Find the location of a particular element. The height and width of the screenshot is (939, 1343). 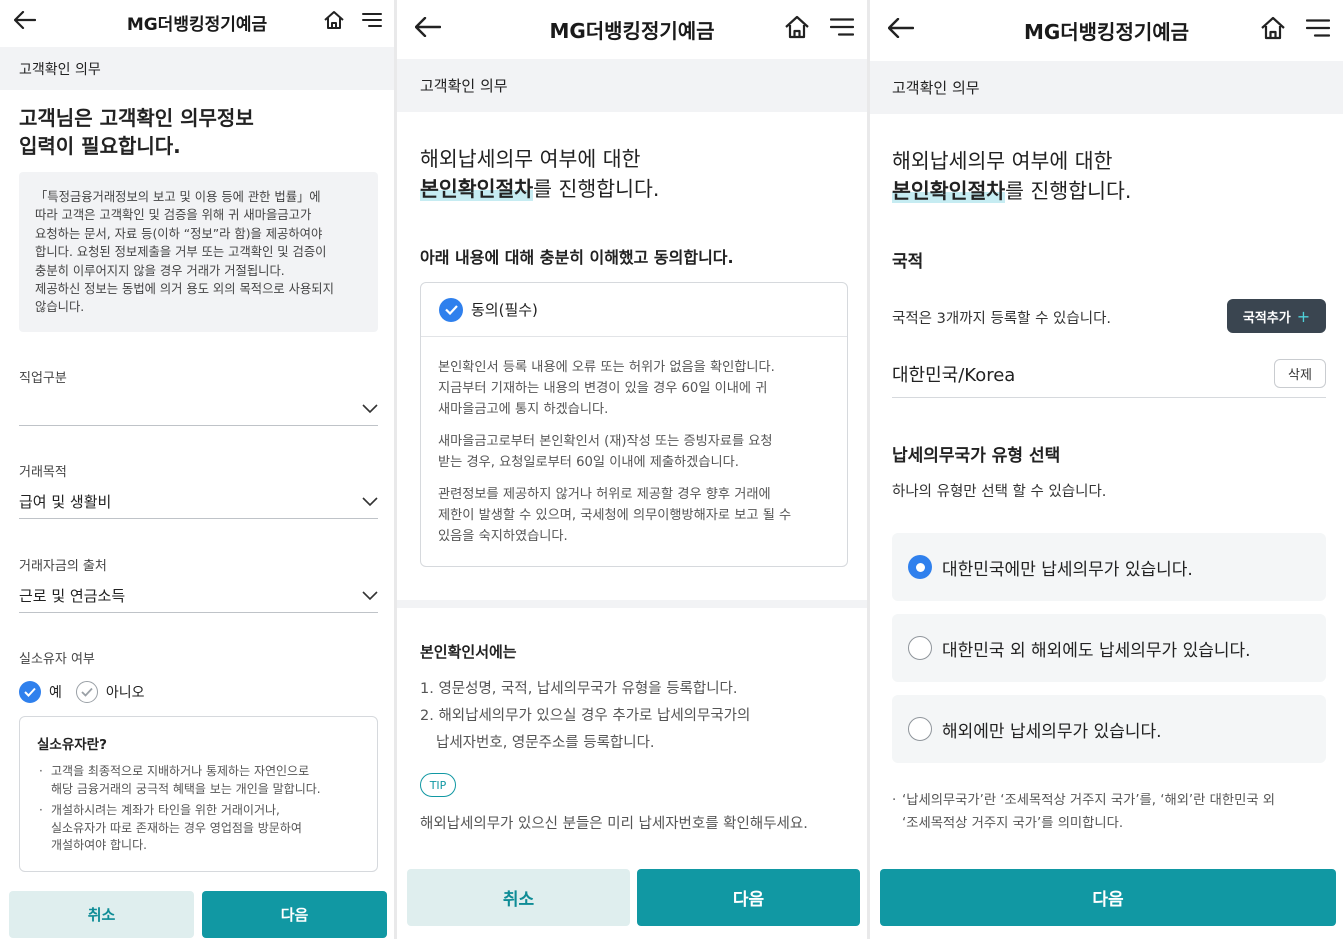

purpose-select: 급여 및 생활비 is located at coordinates (198, 502).